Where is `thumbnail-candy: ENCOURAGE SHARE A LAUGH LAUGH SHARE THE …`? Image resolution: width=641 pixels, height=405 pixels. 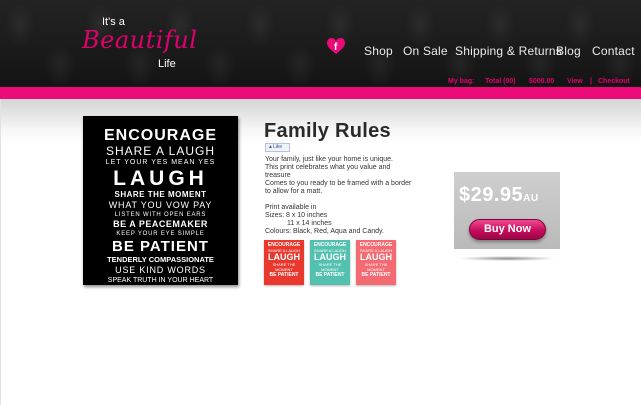
thumbnail-candy: ENCOURAGE SHARE A LAUGH LAUGH SHARE THE … is located at coordinates (376, 262).